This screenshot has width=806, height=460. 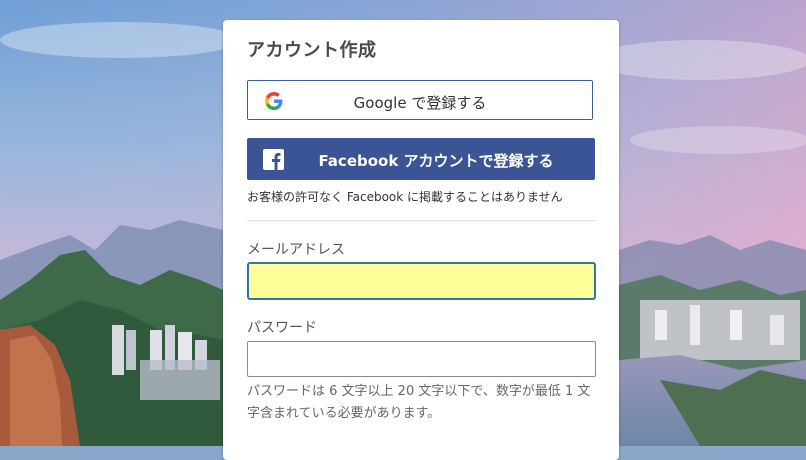 I want to click on google-button-label: Google で登録する, so click(x=420, y=103).